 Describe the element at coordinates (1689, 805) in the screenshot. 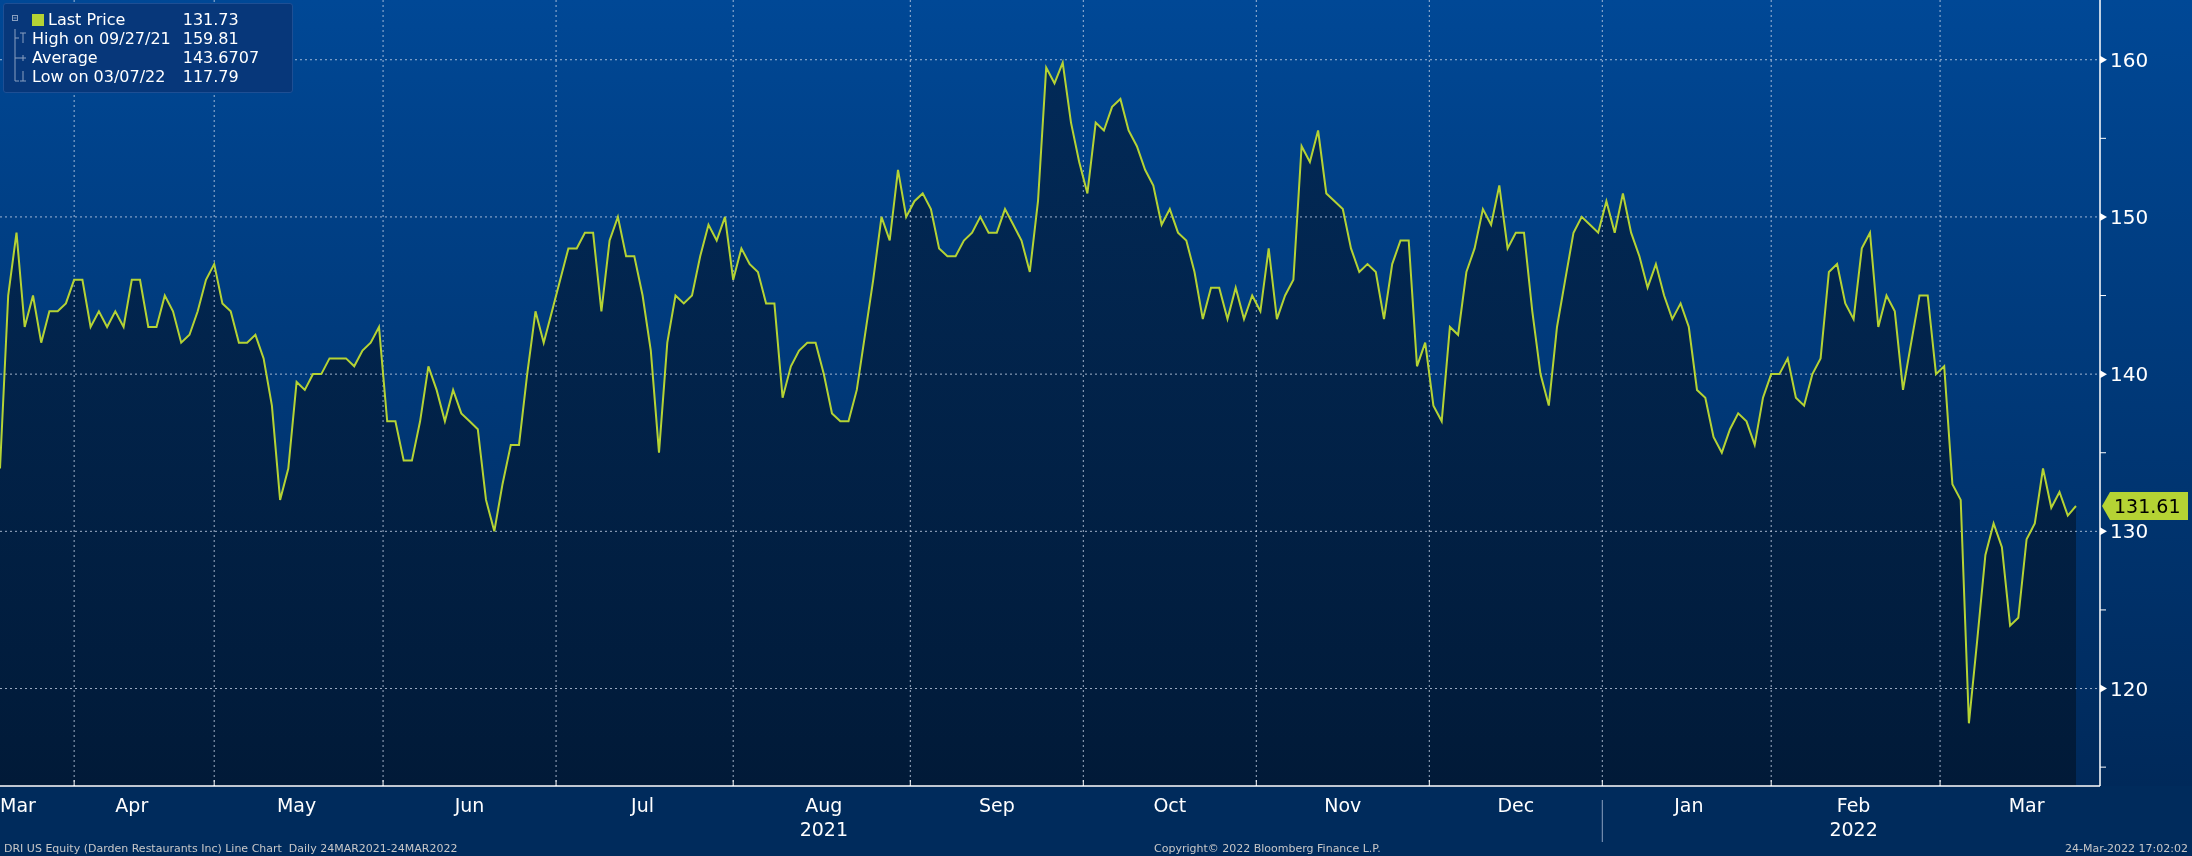

I see `month-label: Jan` at that location.